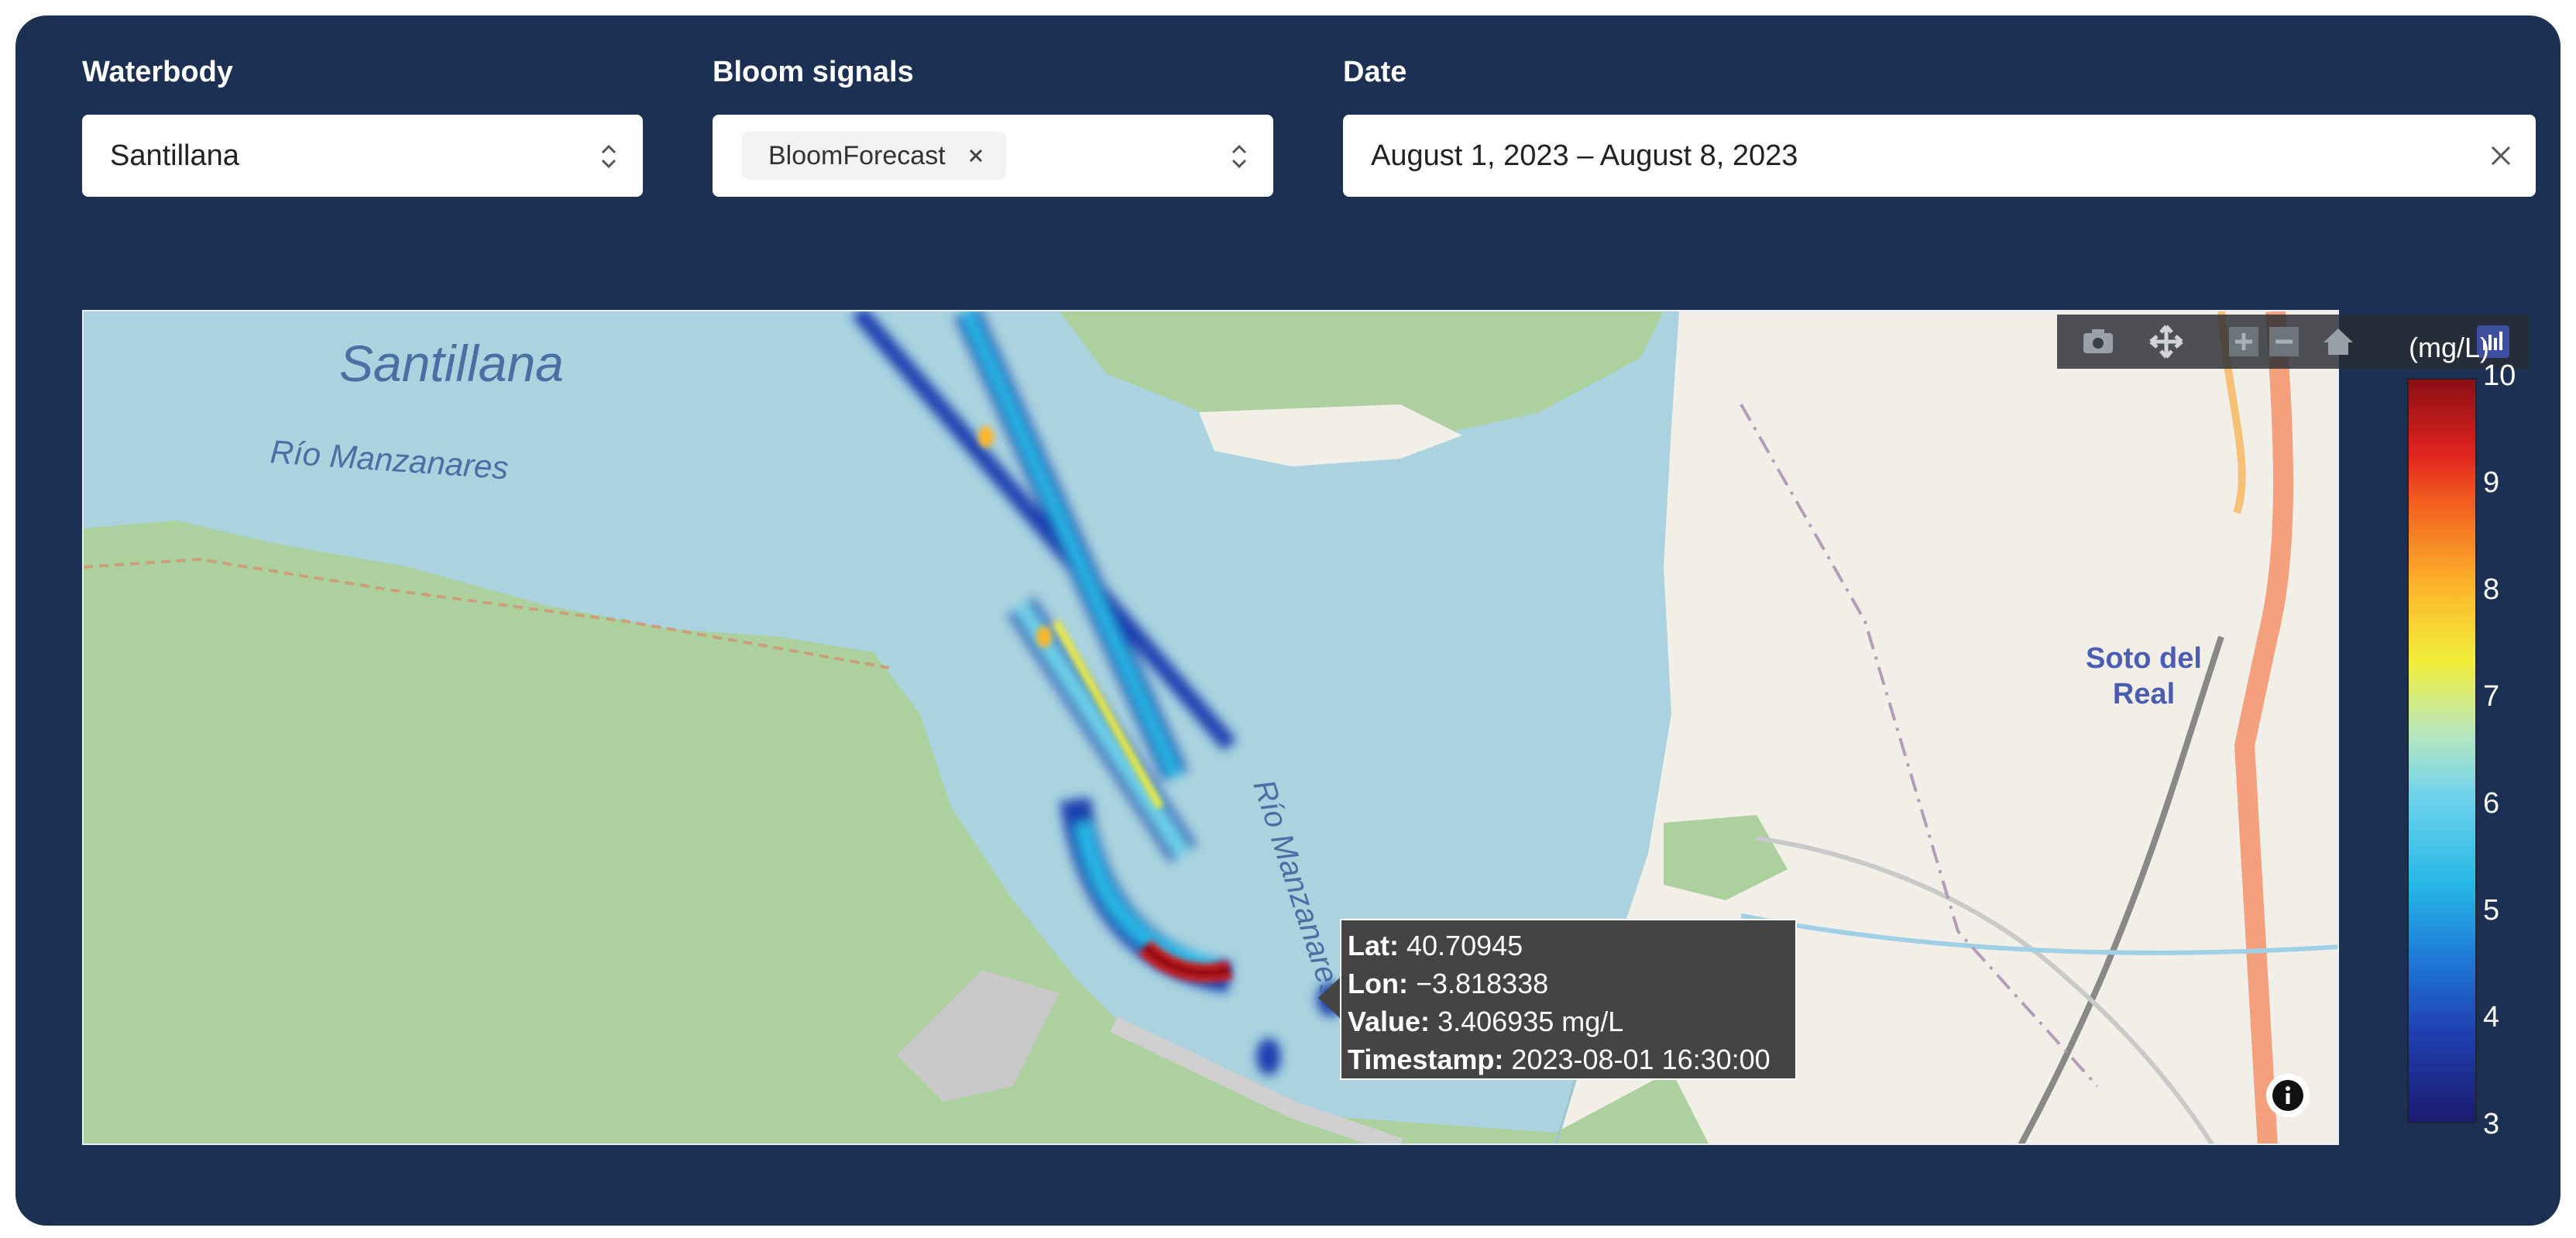  What do you see at coordinates (2491, 1124) in the screenshot?
I see `colorbar-tick: 3` at bounding box center [2491, 1124].